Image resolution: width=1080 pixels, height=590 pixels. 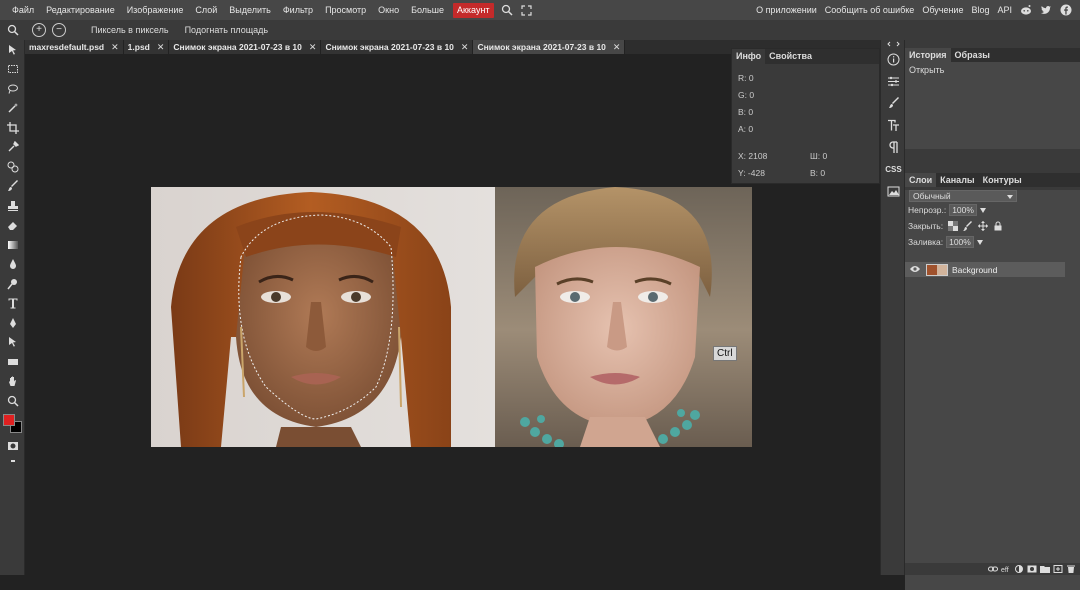 What do you see at coordinates (893, 81) in the screenshot?
I see `adjustments-icon` at bounding box center [893, 81].